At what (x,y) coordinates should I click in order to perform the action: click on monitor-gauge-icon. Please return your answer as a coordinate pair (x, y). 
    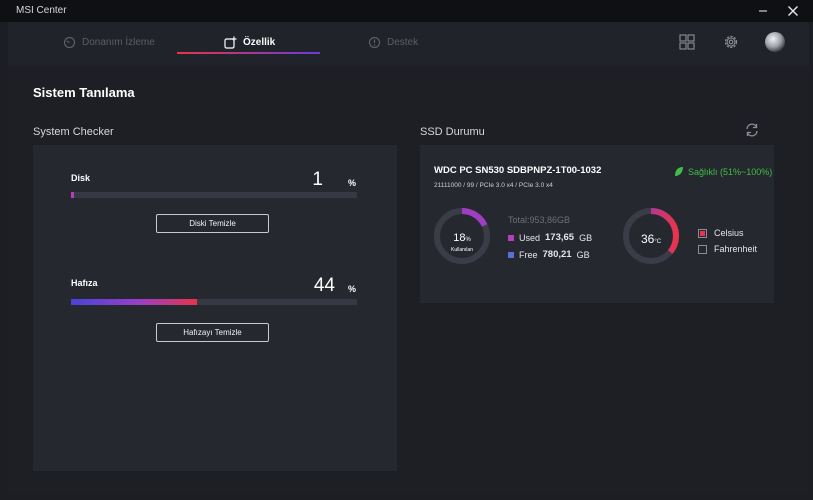
    Looking at the image, I should click on (69, 42).